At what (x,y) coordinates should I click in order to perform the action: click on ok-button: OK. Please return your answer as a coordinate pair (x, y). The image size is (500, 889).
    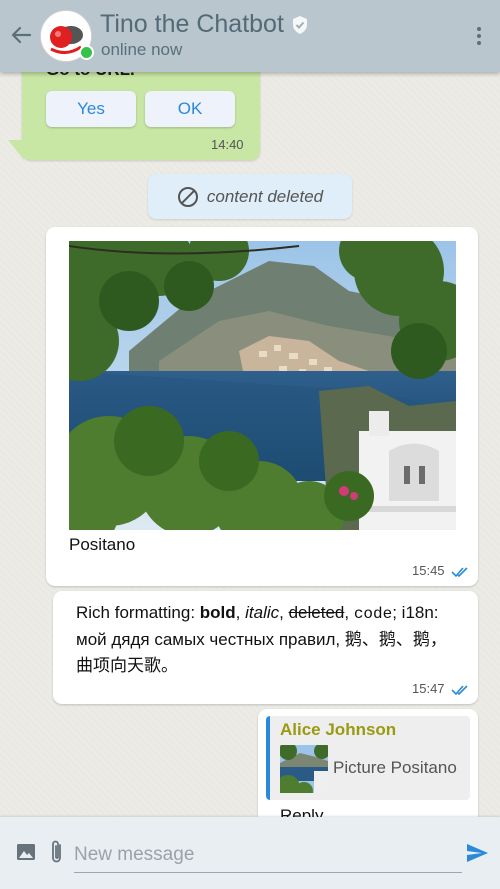
    Looking at the image, I should click on (190, 109).